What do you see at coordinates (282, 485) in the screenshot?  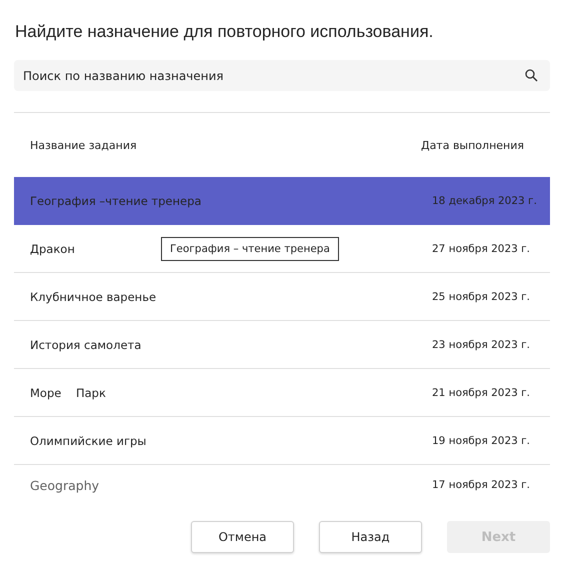 I see `table-row: Geography 17 ноября 2023 г.` at bounding box center [282, 485].